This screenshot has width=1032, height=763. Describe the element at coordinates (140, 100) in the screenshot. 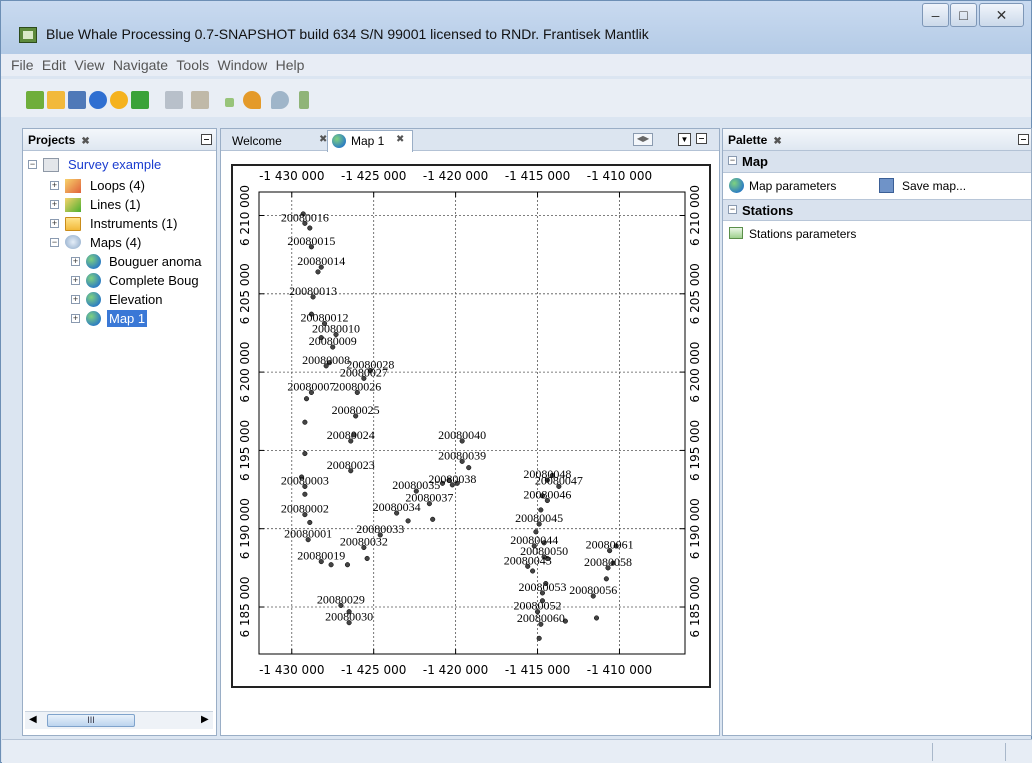

I see `sync-icon` at that location.